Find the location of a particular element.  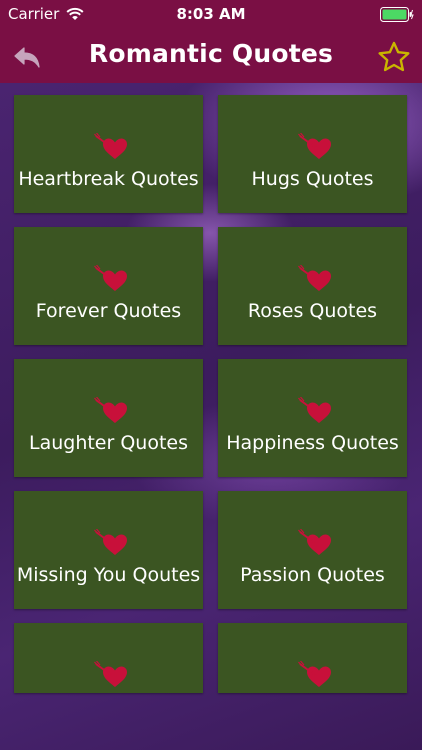

category-tile: Roses Quotes is located at coordinates (312, 286).